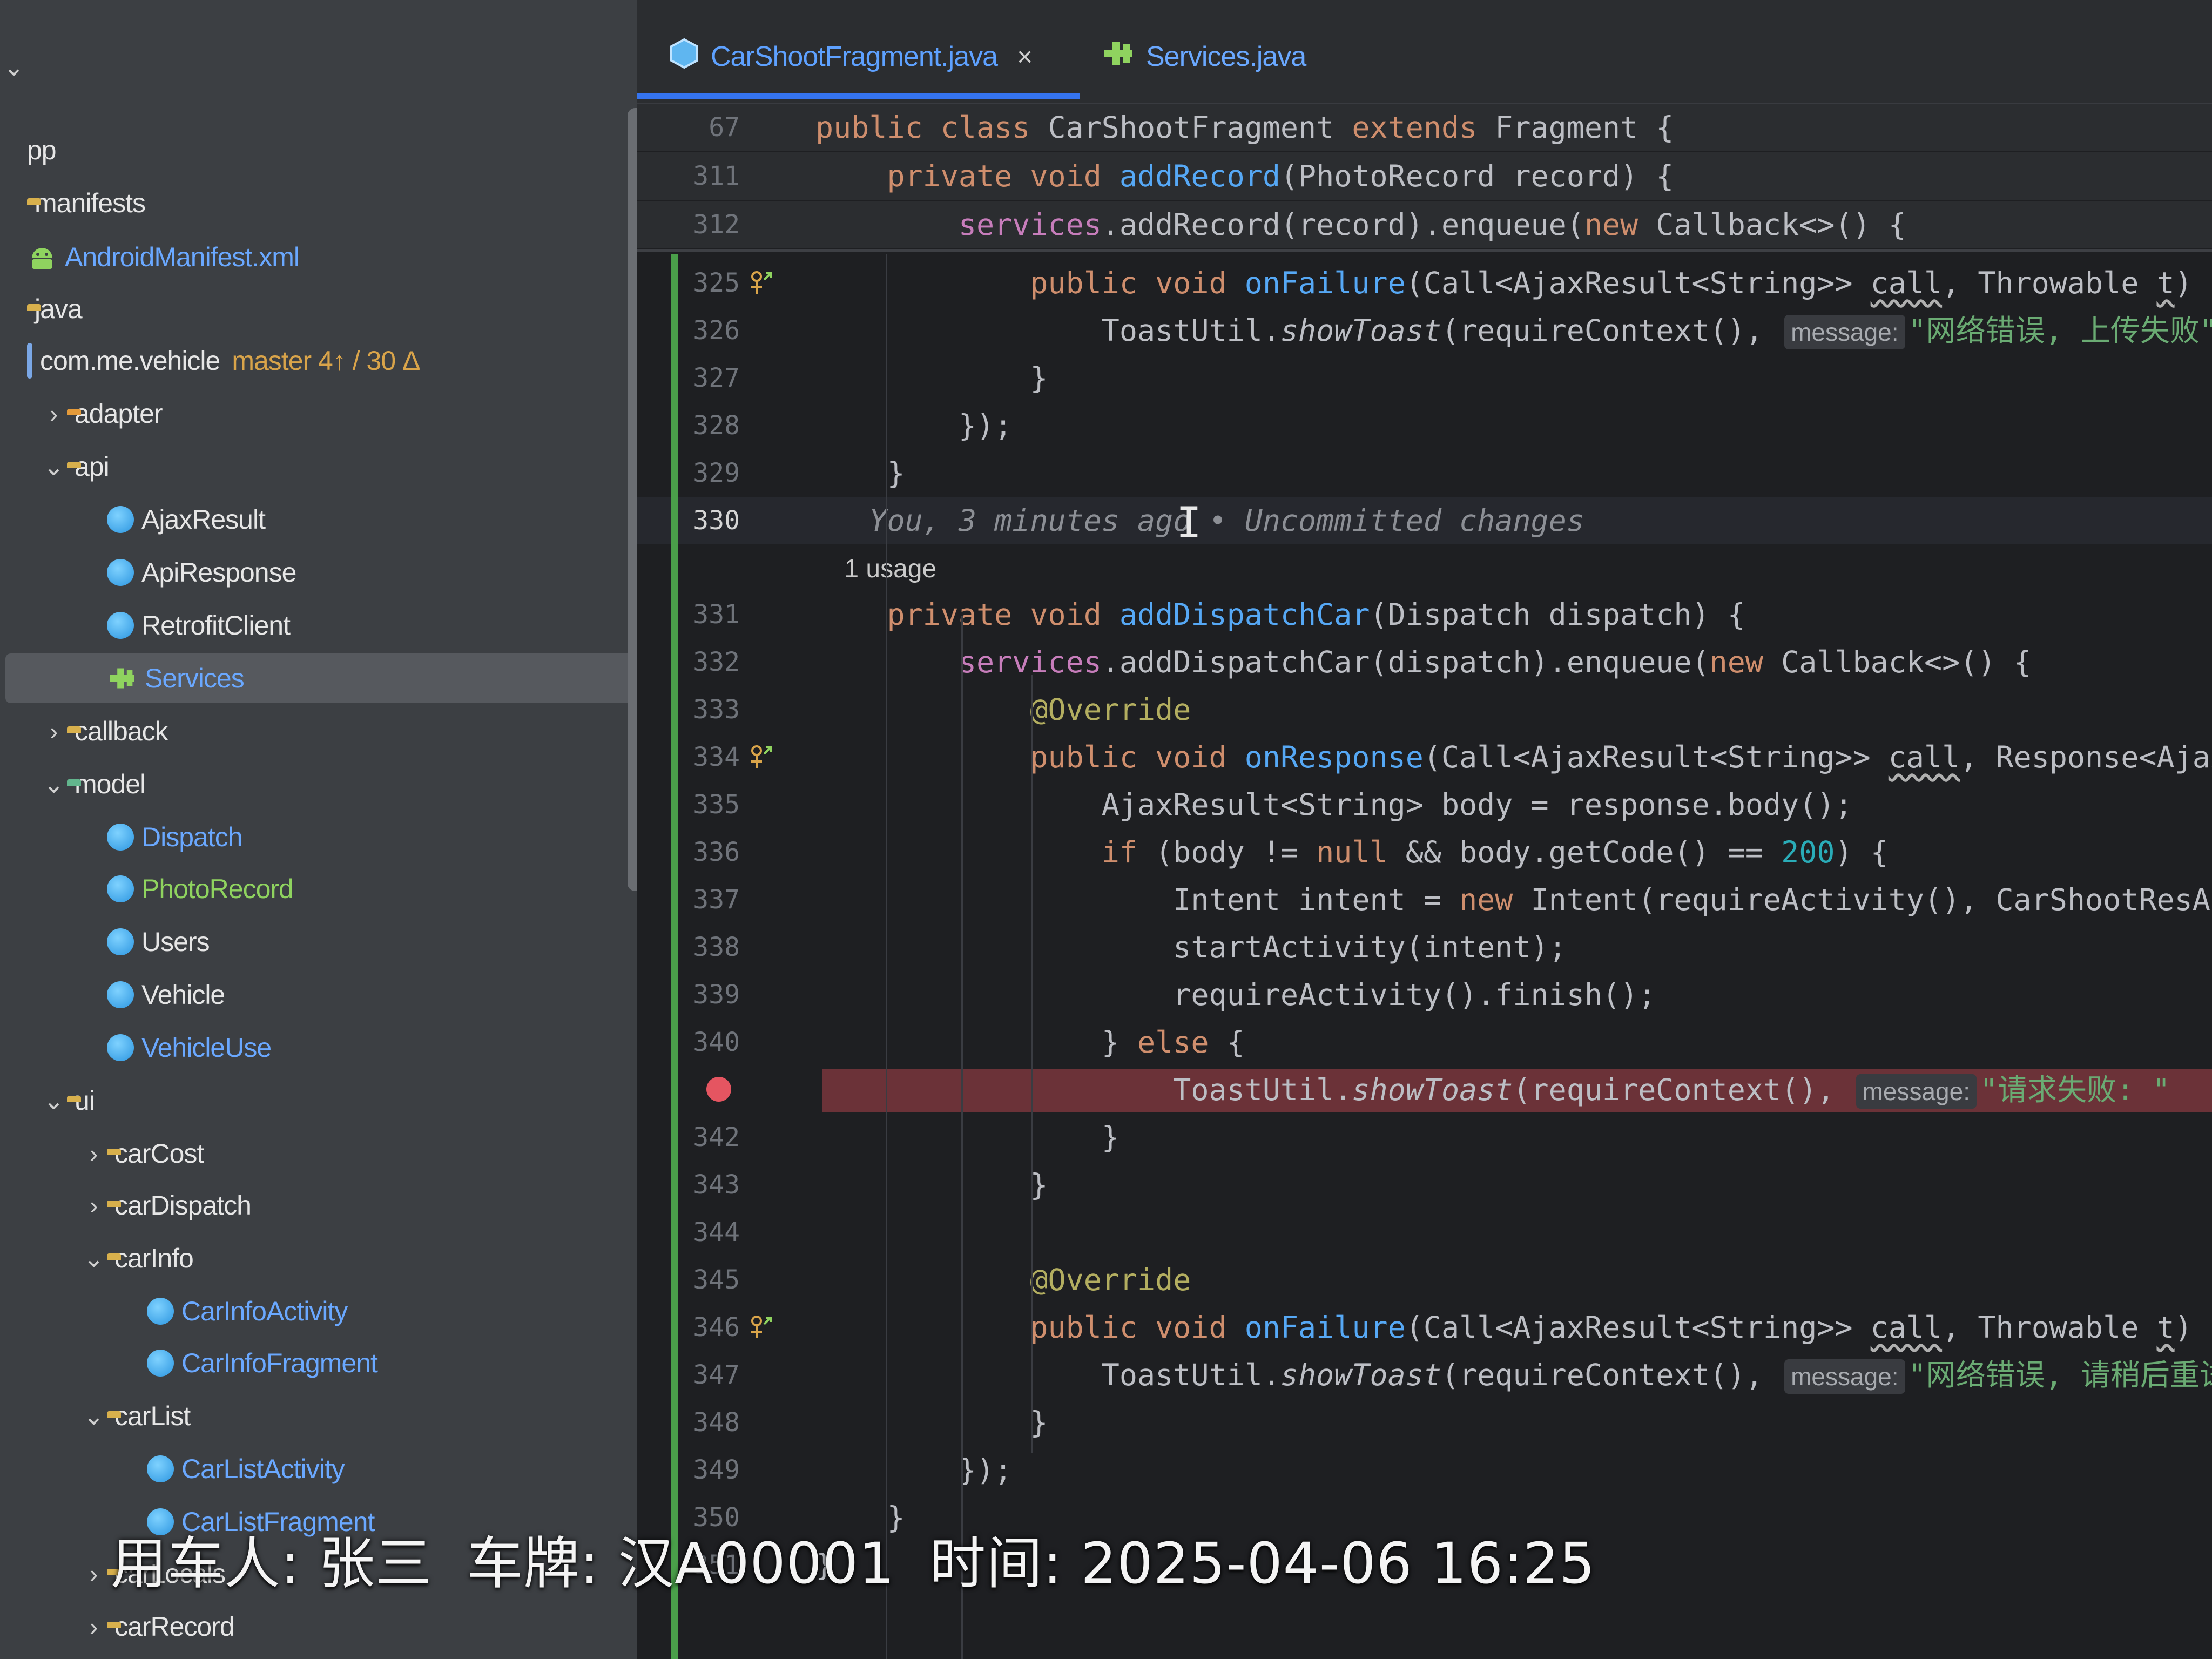  I want to click on code-line: 333 @Override, so click(1424, 709).